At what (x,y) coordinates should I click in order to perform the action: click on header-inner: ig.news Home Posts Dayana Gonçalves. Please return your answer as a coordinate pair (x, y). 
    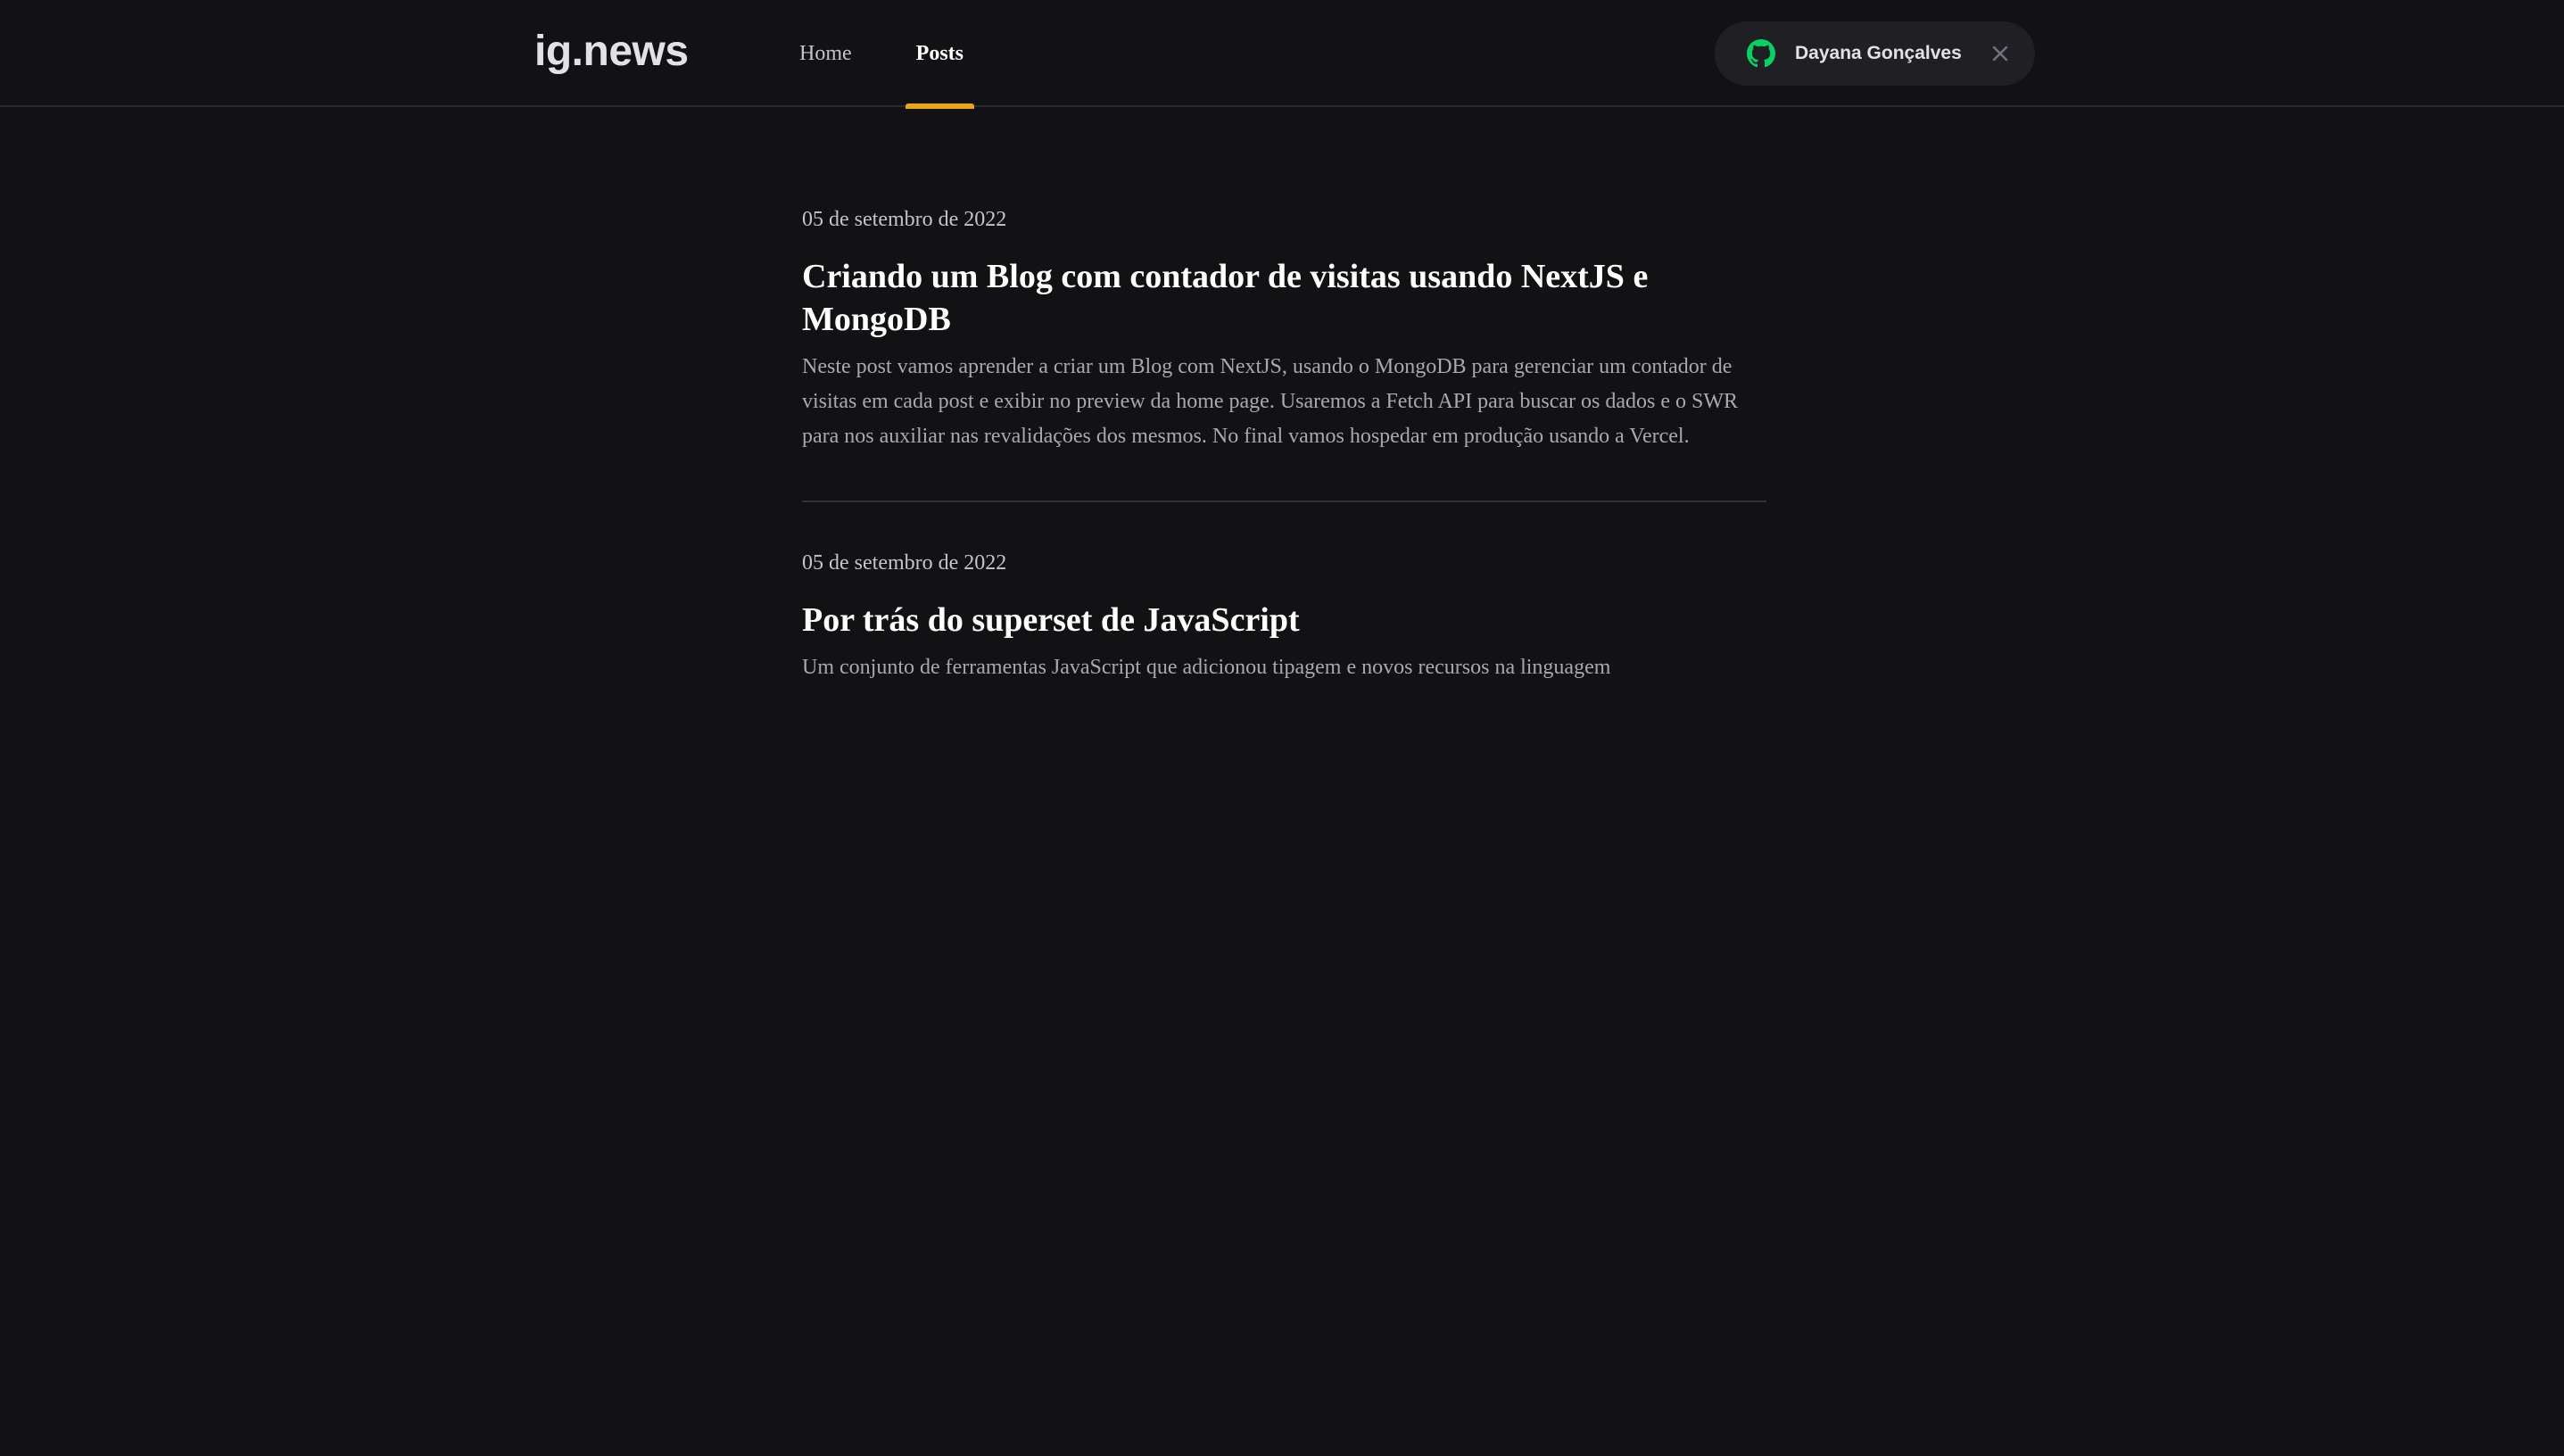
    Looking at the image, I should click on (1284, 54).